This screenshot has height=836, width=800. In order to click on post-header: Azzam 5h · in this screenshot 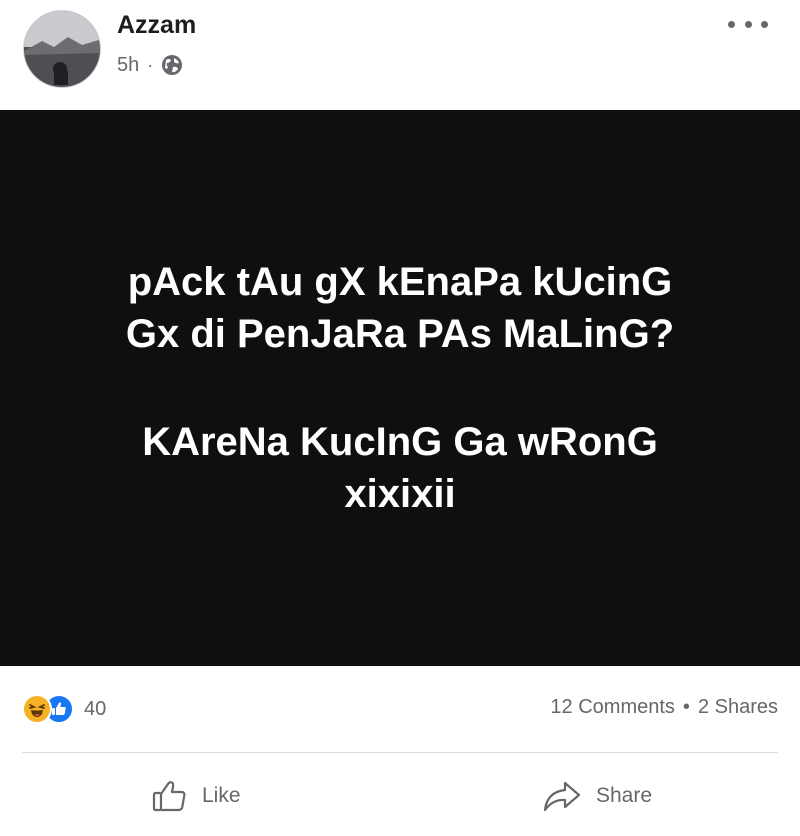, I will do `click(400, 55)`.